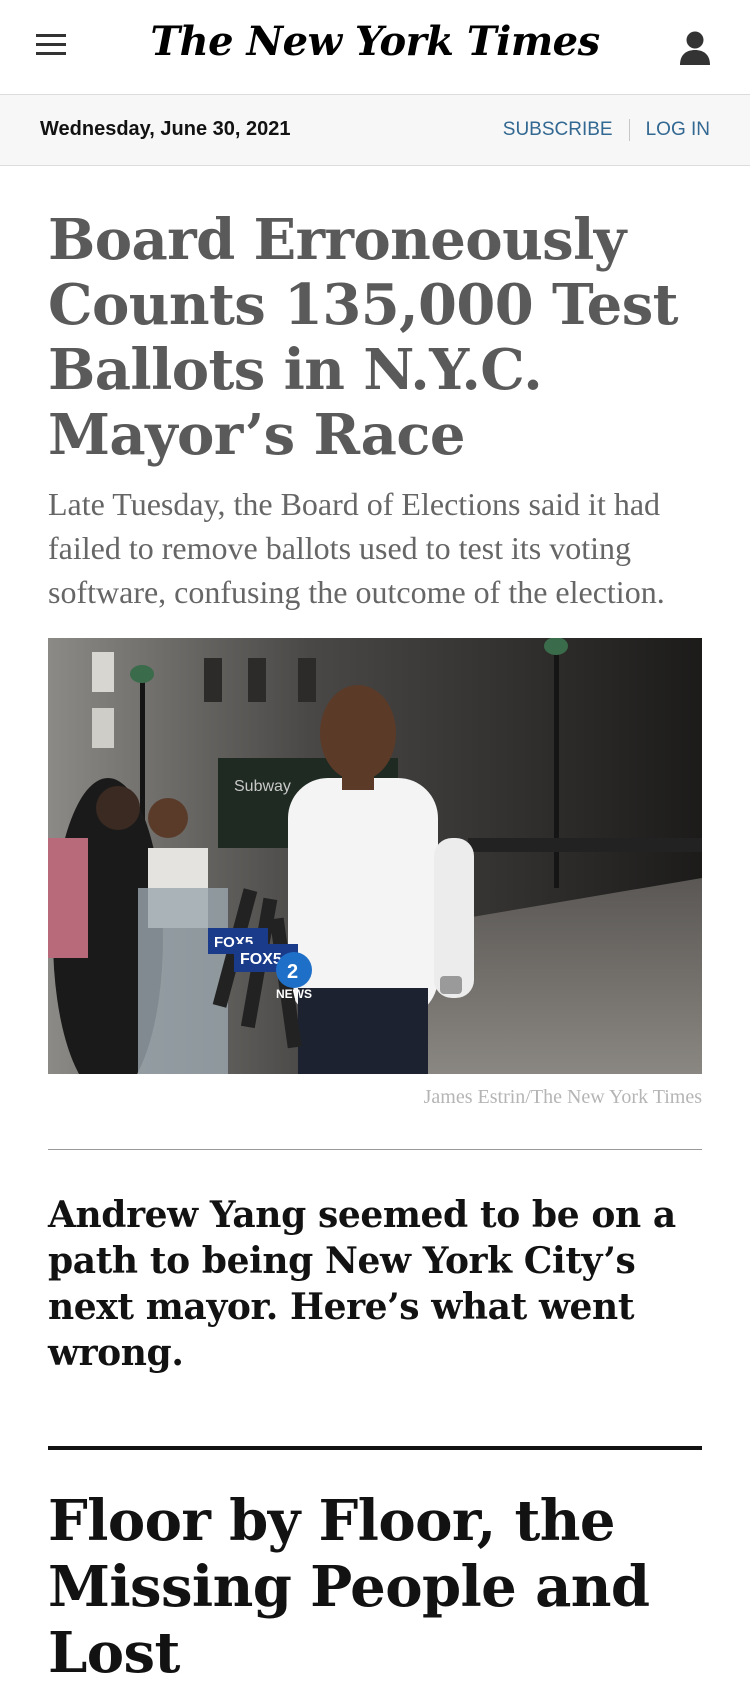 The image size is (750, 1686). Describe the element at coordinates (165, 129) in the screenshot. I see `current-date: Wednesday, June 30, 2021` at that location.